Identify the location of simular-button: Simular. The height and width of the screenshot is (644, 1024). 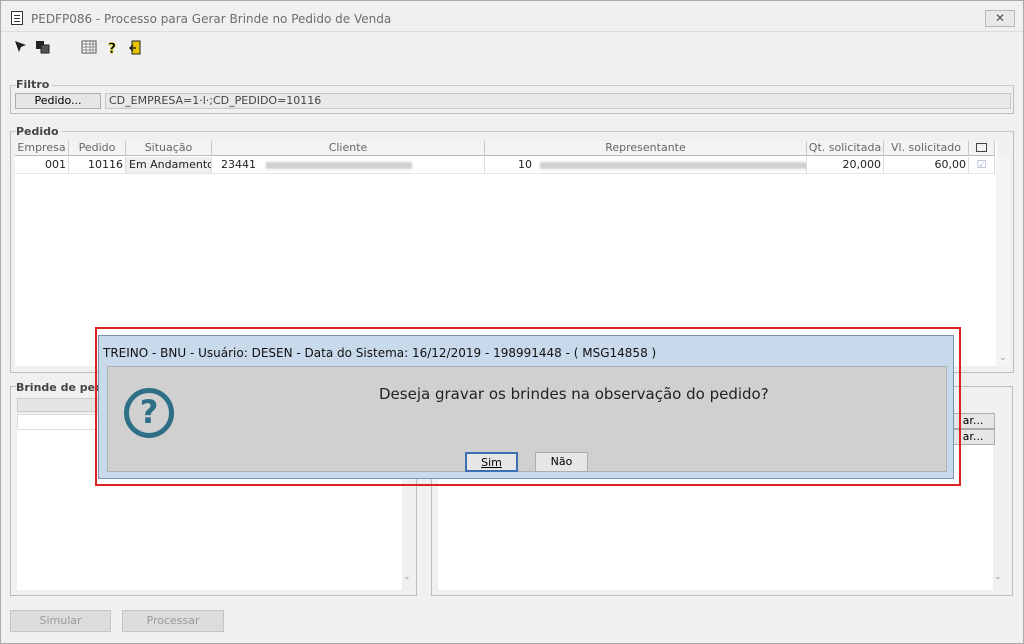
(60, 621).